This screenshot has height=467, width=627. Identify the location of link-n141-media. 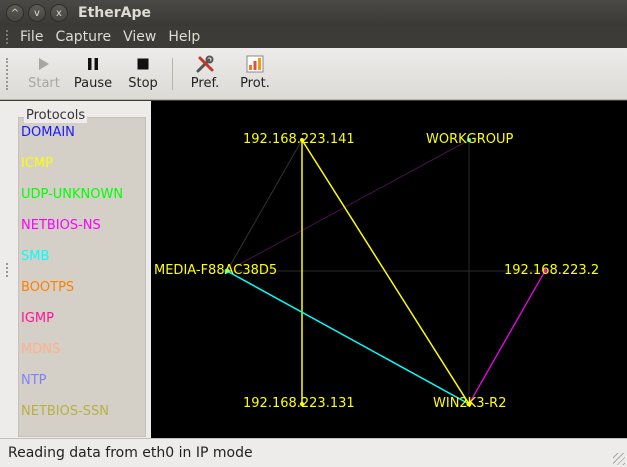
(264, 205).